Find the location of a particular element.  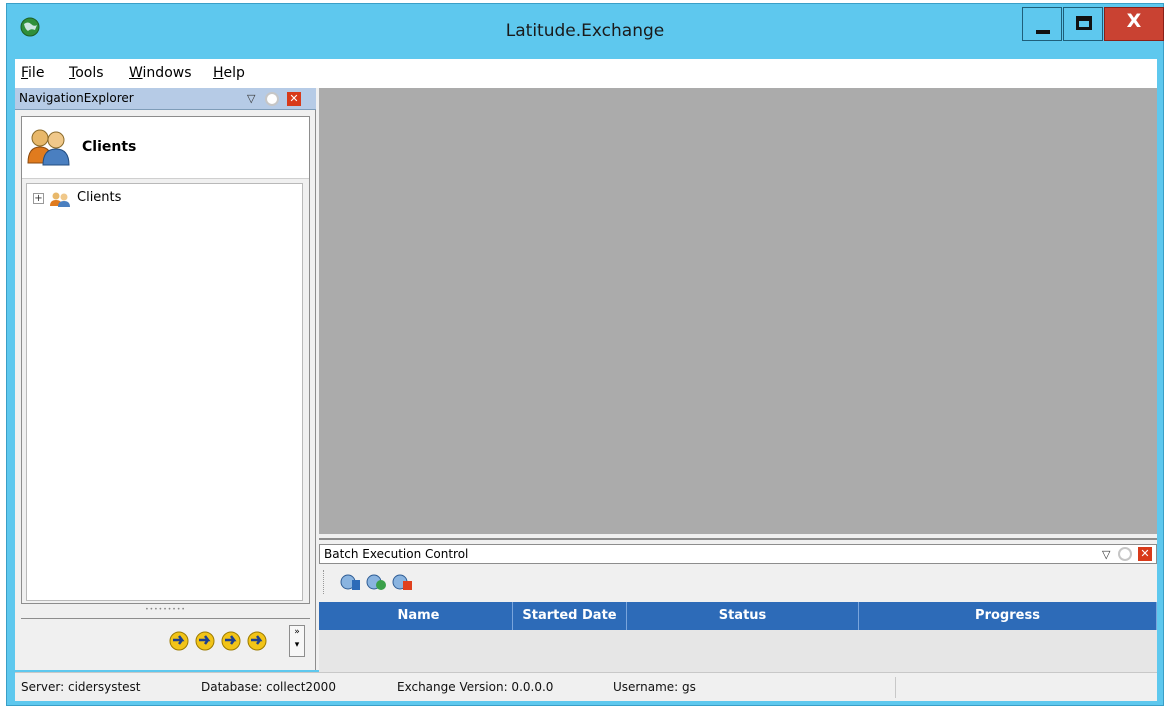

clients-section-header: Clients is located at coordinates (165, 148).